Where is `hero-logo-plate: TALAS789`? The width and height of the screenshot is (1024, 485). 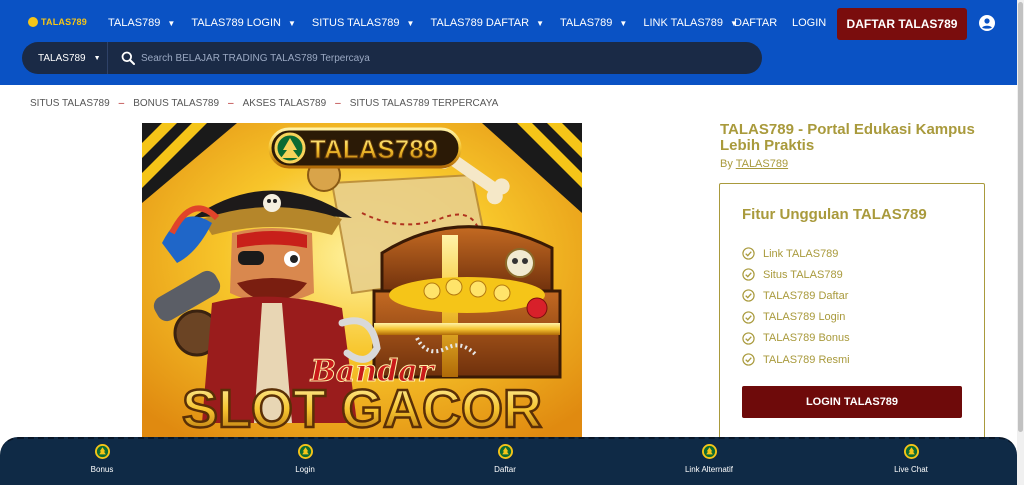
hero-logo-plate: TALAS789 is located at coordinates (365, 148).